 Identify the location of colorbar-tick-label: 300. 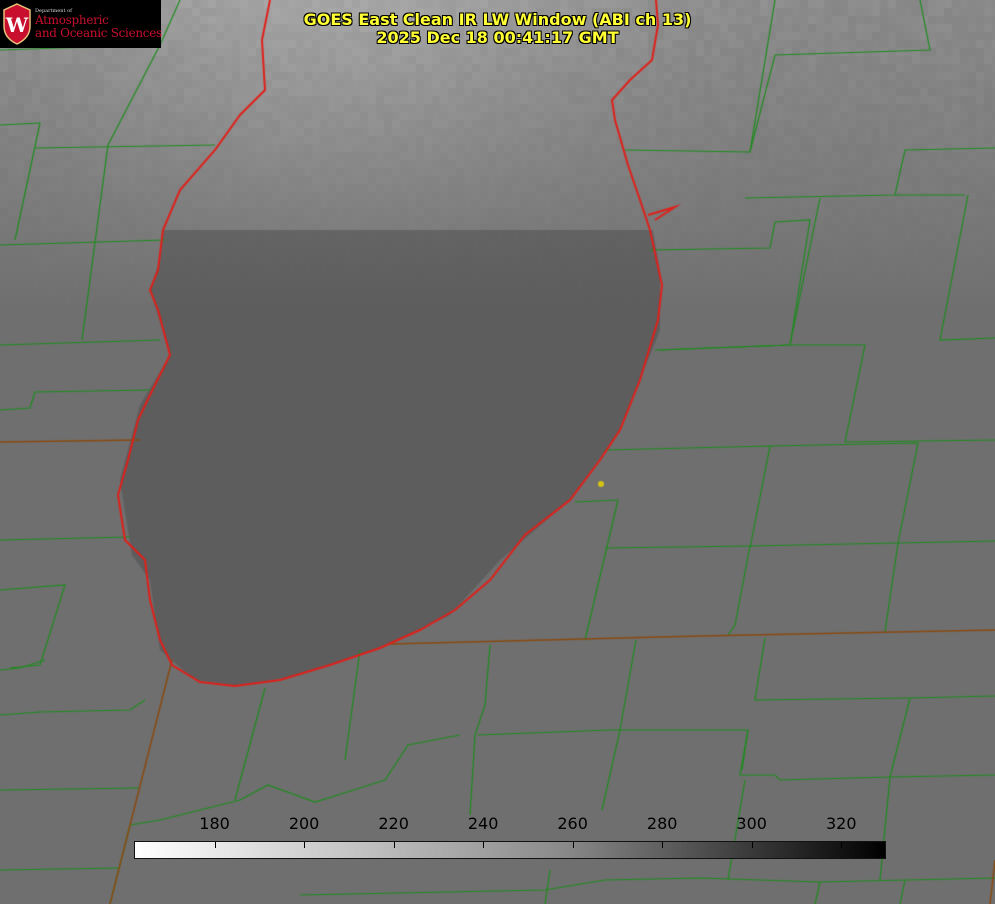
(751, 823).